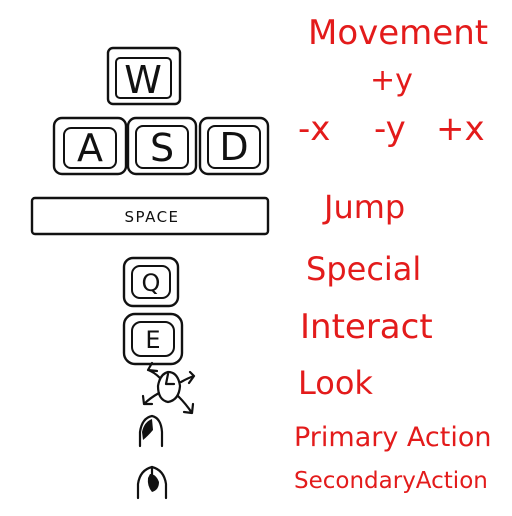 The image size is (512, 516). I want to click on a-key: A, so click(90, 146).